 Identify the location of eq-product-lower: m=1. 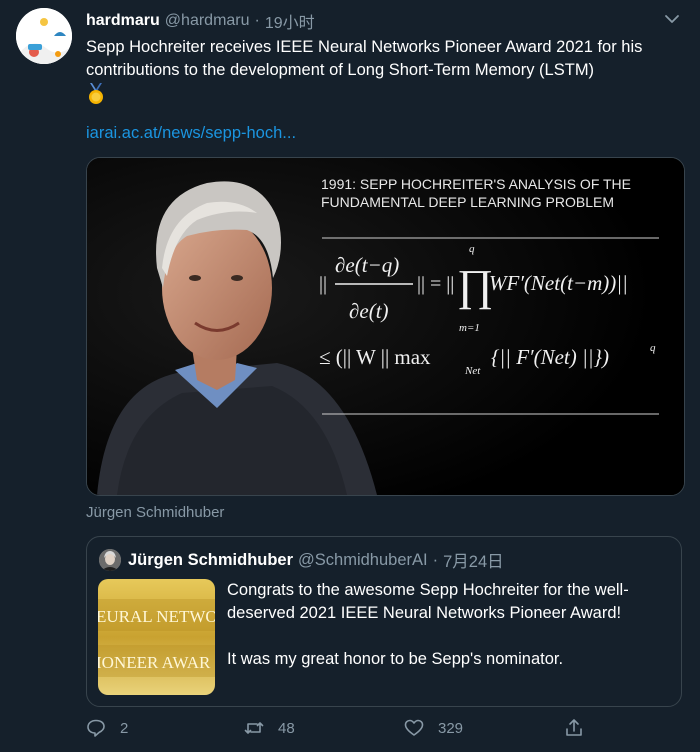
(469, 328).